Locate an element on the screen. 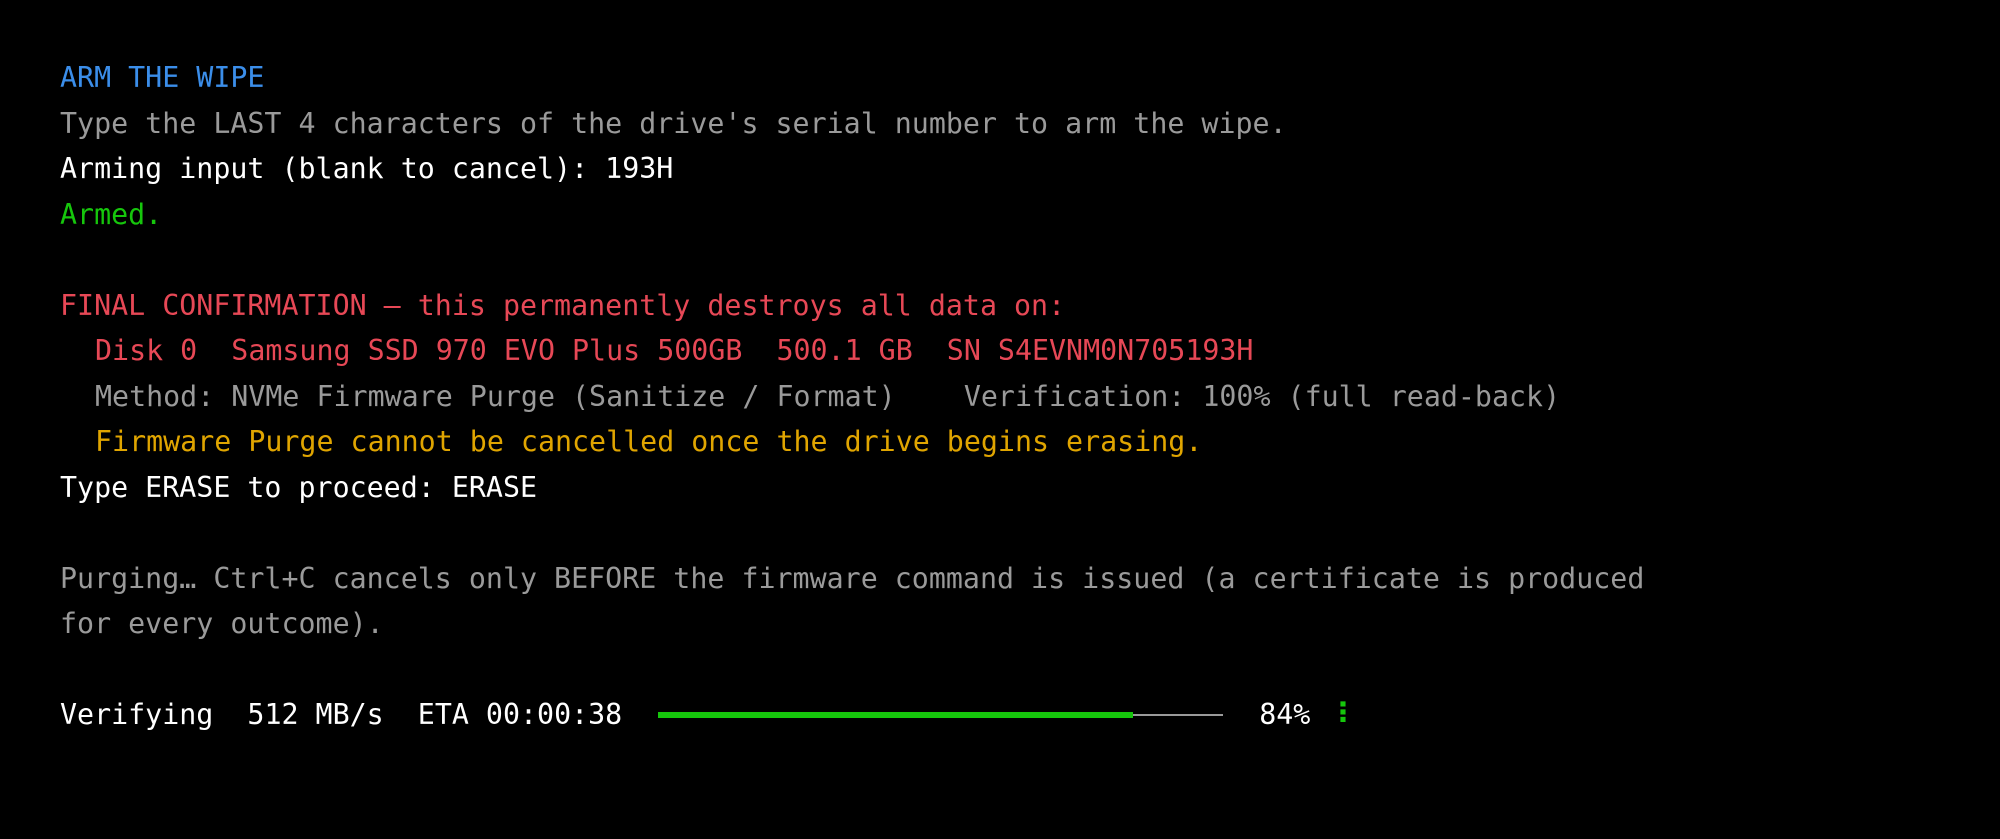  progress-phase: Verifying is located at coordinates (137, 715).